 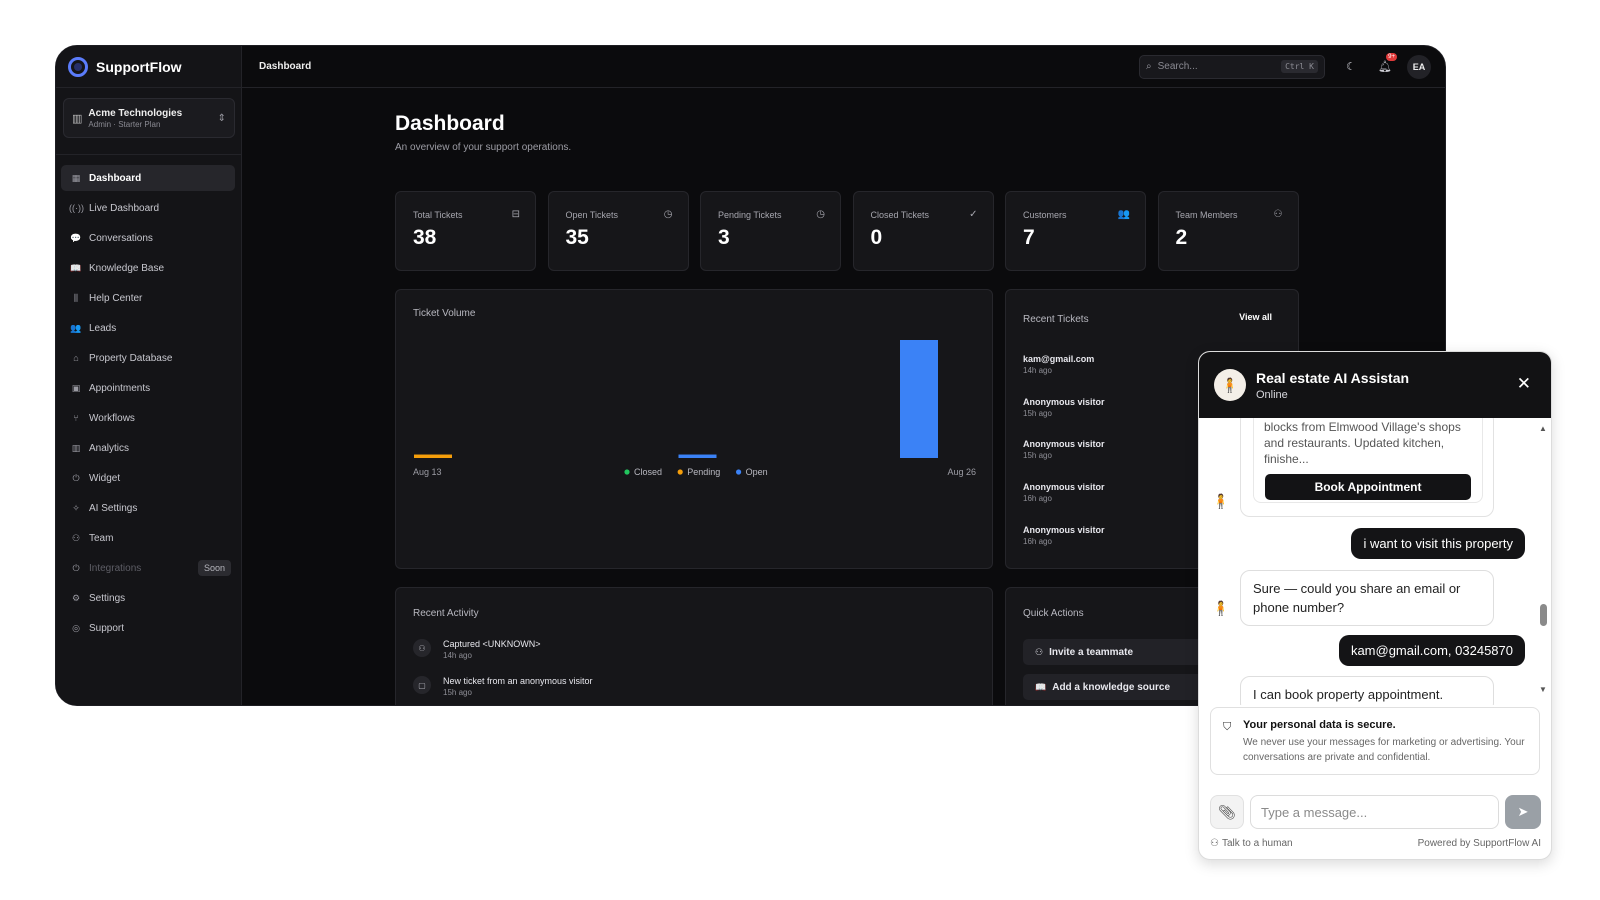 I want to click on stat-label: Pending Tickets, so click(x=750, y=215).